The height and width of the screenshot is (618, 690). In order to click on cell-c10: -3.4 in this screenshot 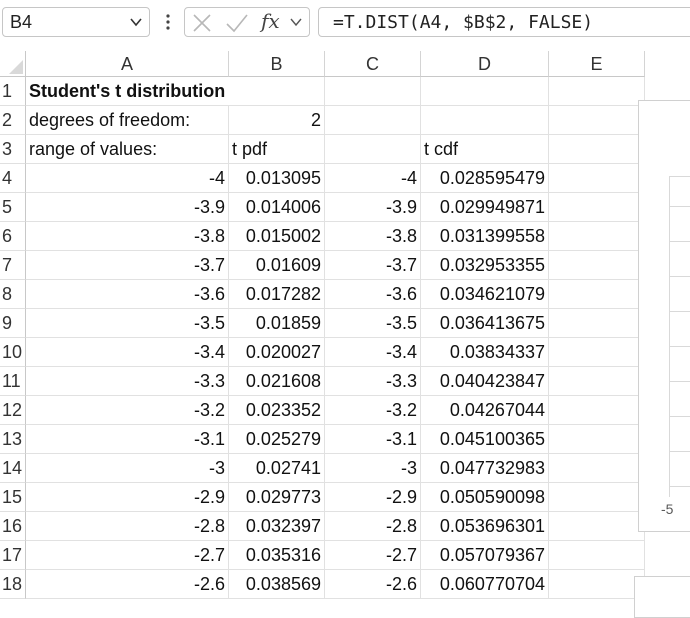, I will do `click(373, 352)`.